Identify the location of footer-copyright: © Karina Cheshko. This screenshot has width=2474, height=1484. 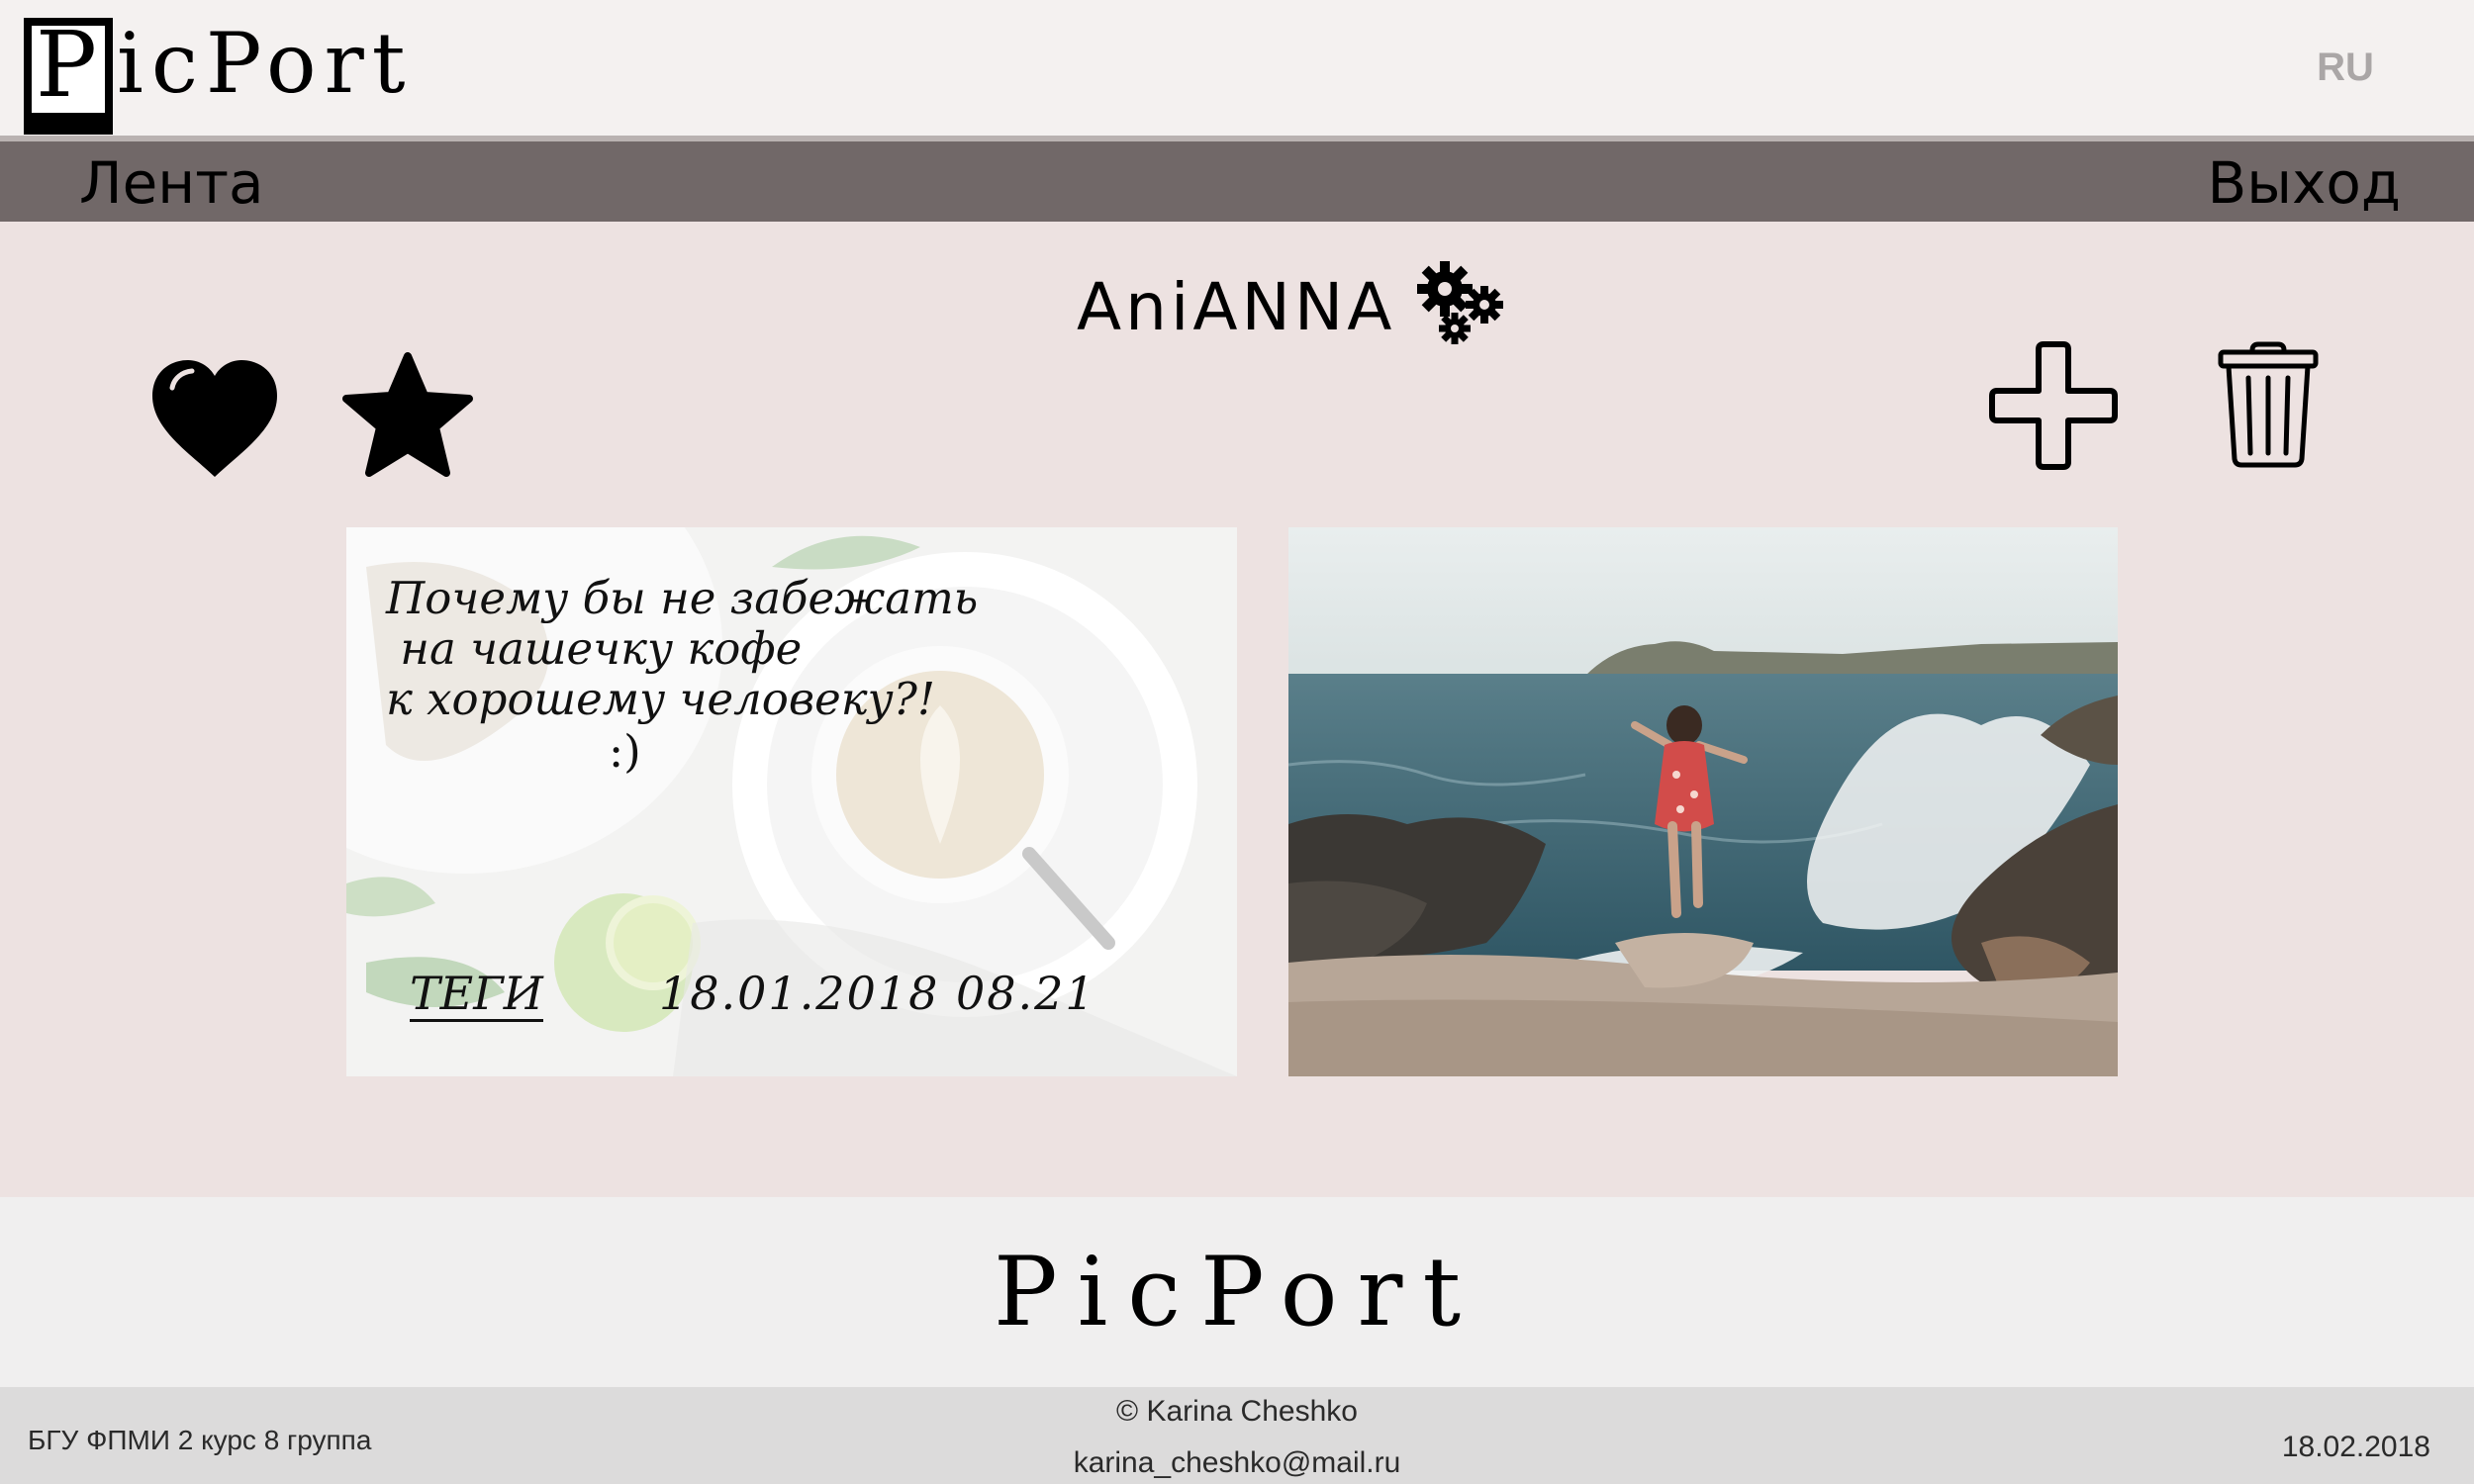
(1237, 1411).